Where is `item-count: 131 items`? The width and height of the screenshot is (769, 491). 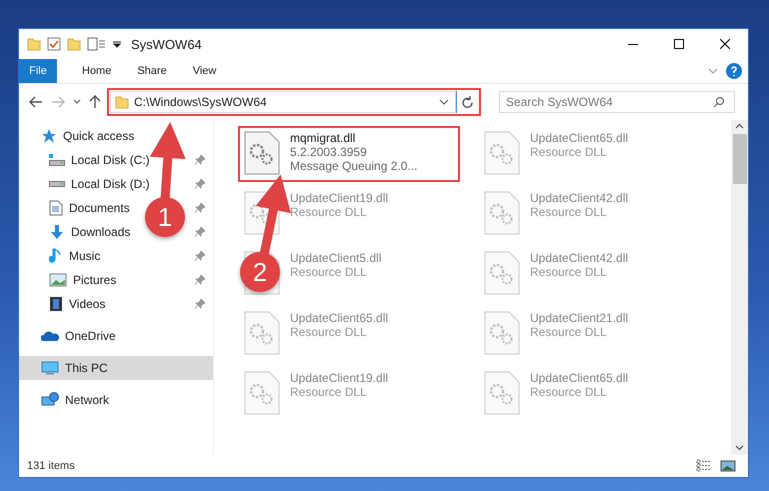
item-count: 131 items is located at coordinates (51, 466).